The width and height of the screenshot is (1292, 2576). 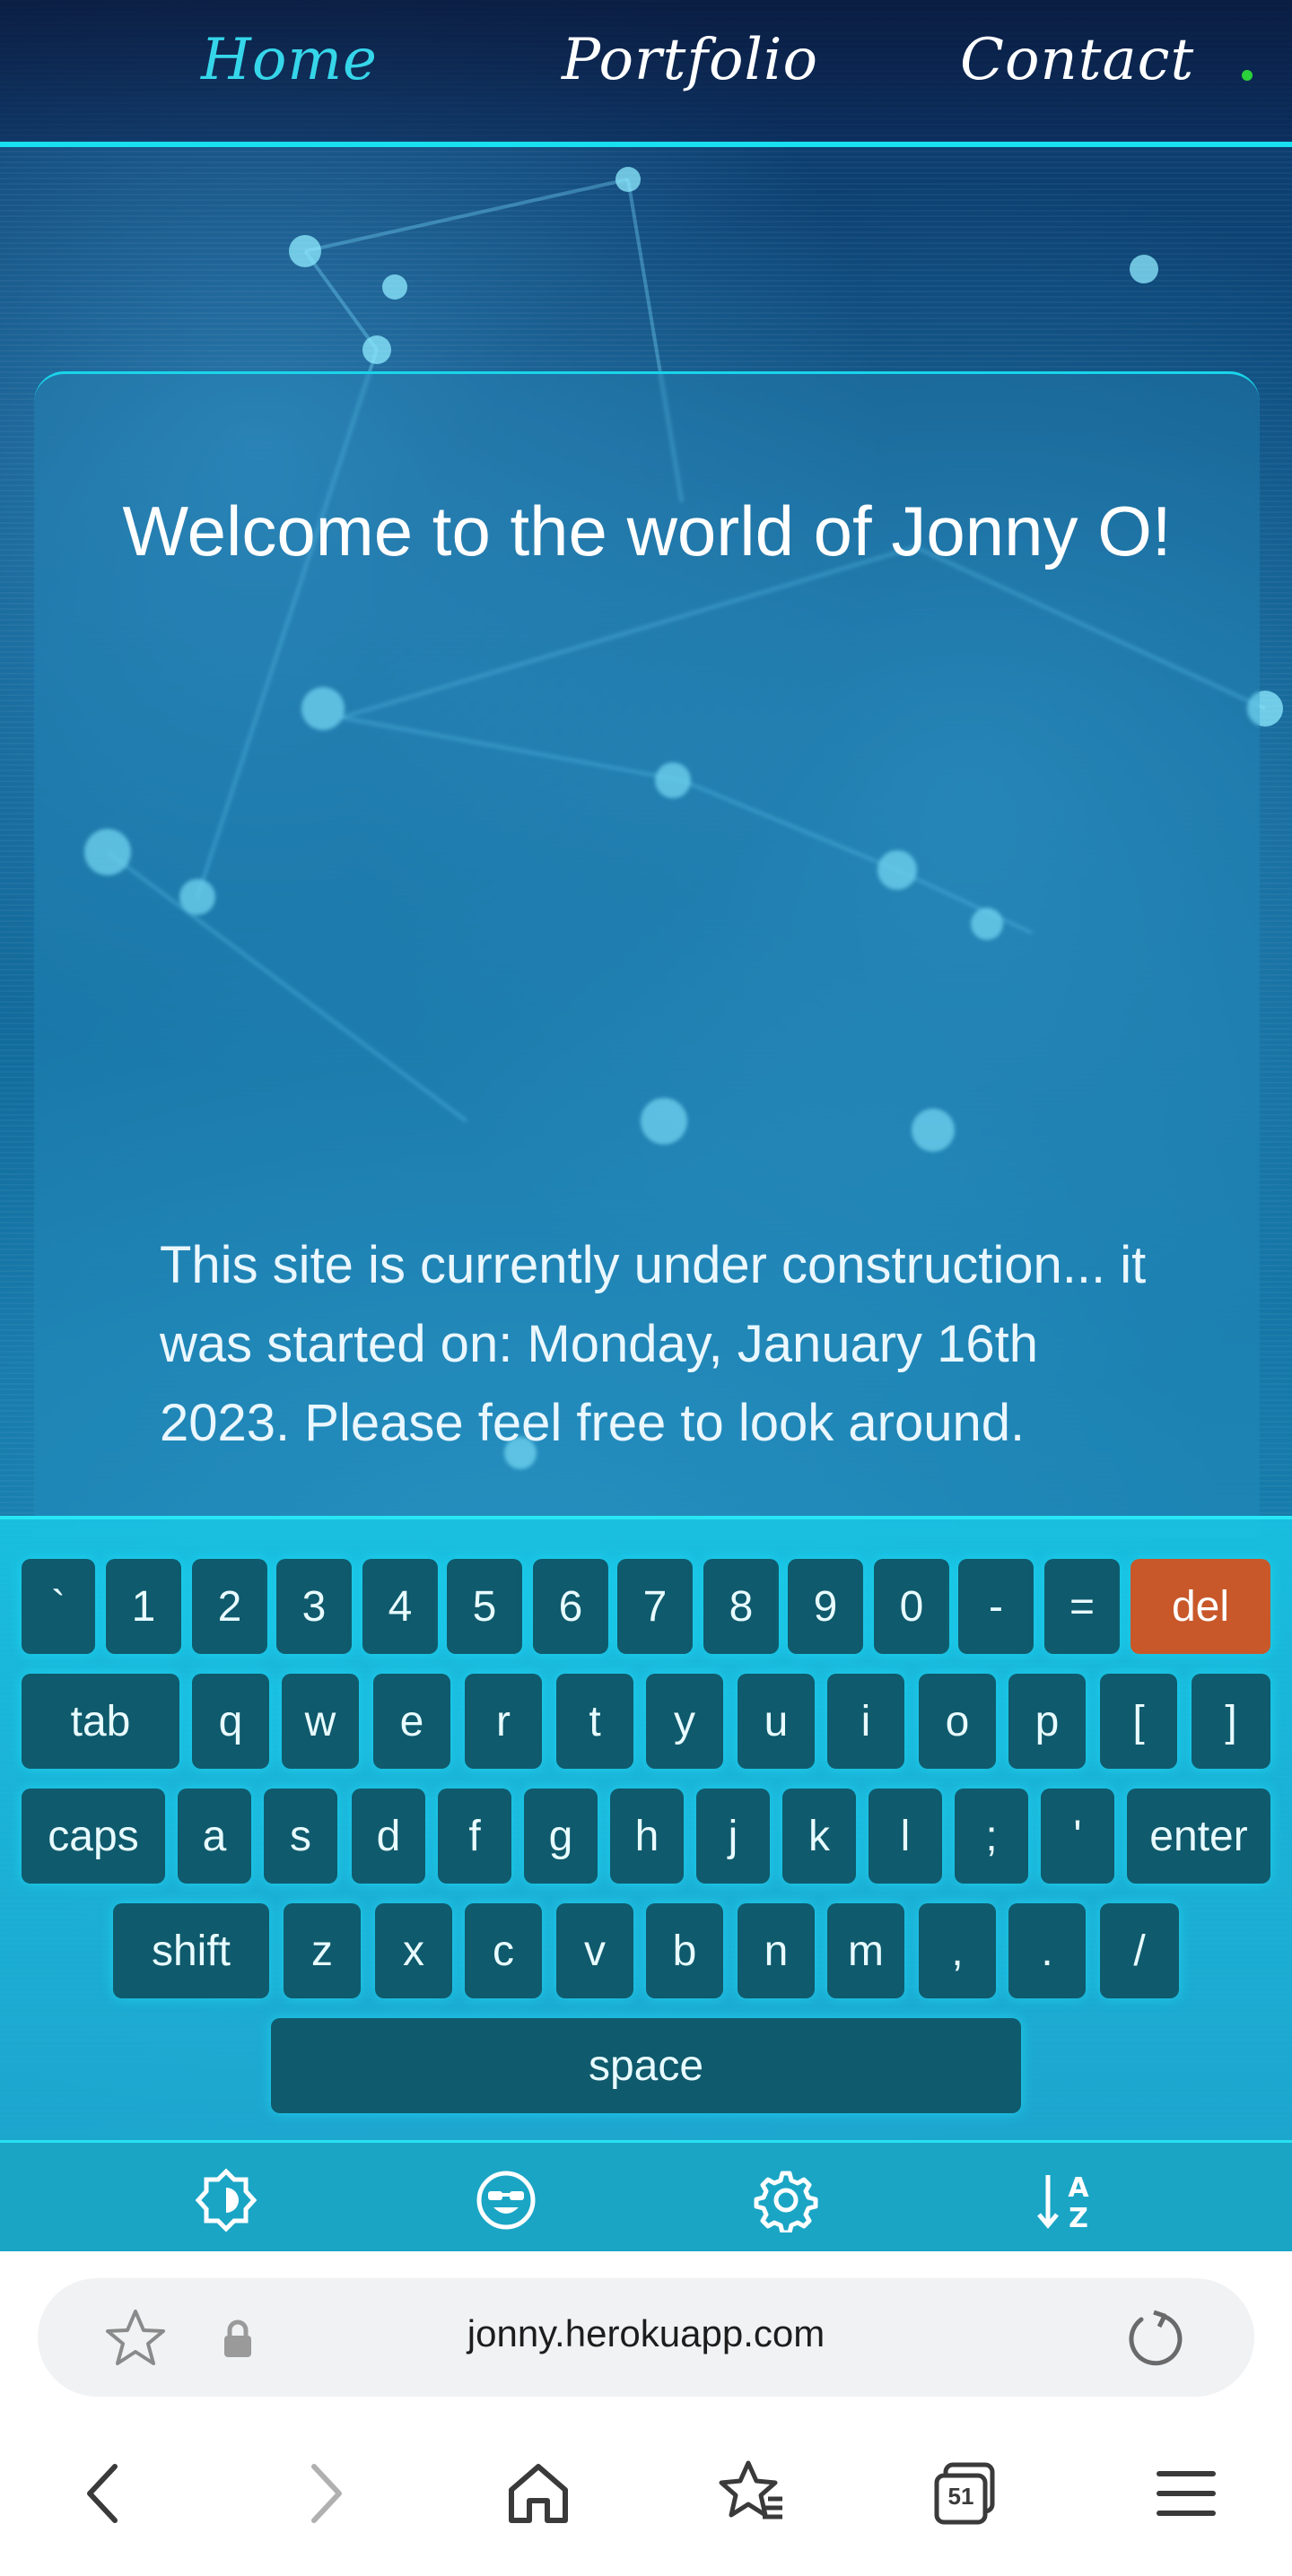 I want to click on key-3: 3, so click(x=314, y=1606).